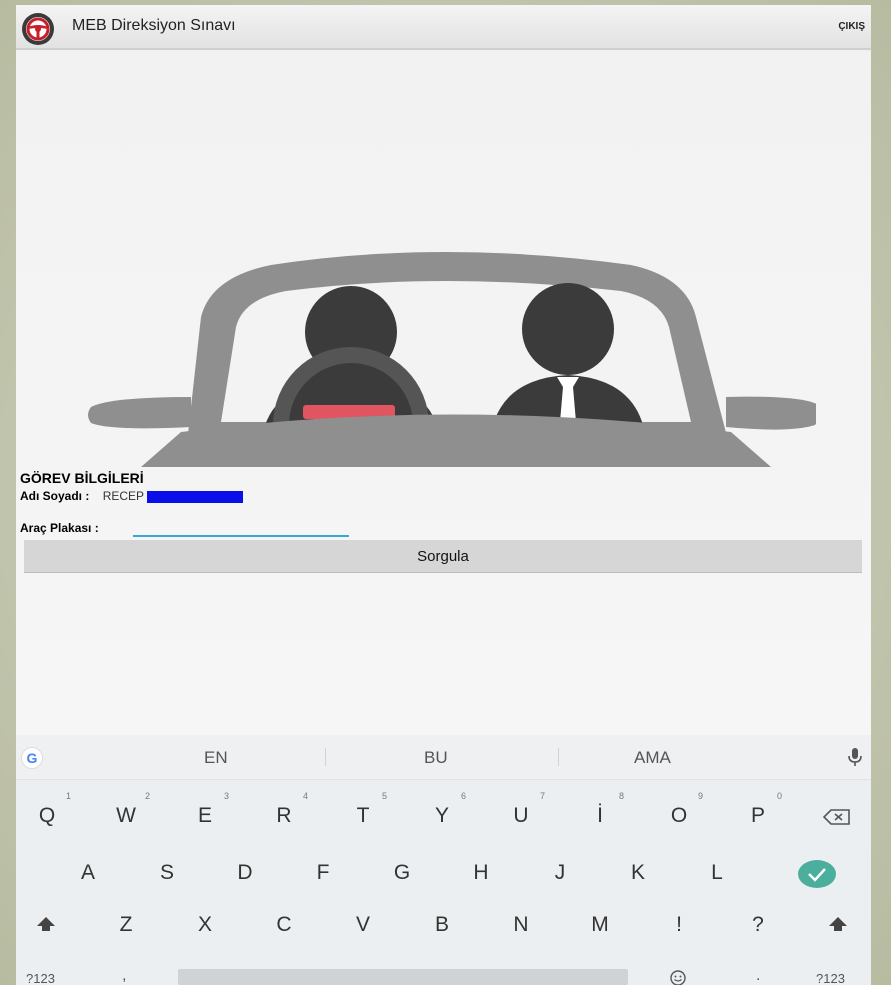 The image size is (891, 985). I want to click on period-key: ., so click(758, 976).